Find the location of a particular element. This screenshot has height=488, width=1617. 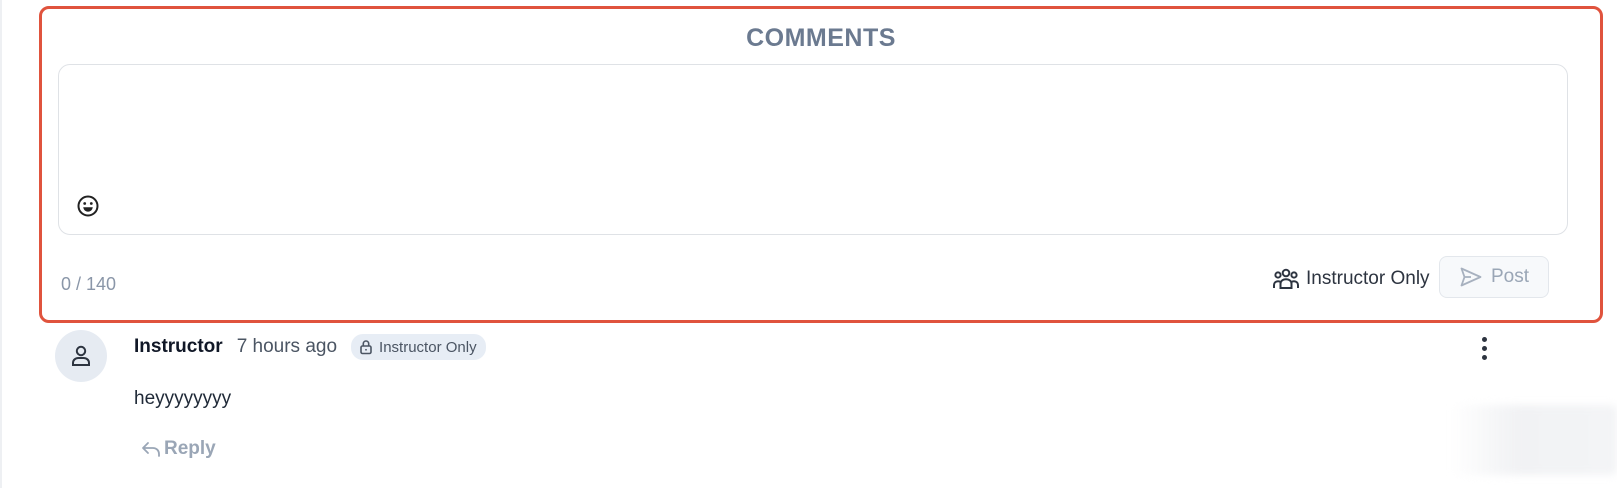

comment-timestamp: 7 hours ago is located at coordinates (287, 346).